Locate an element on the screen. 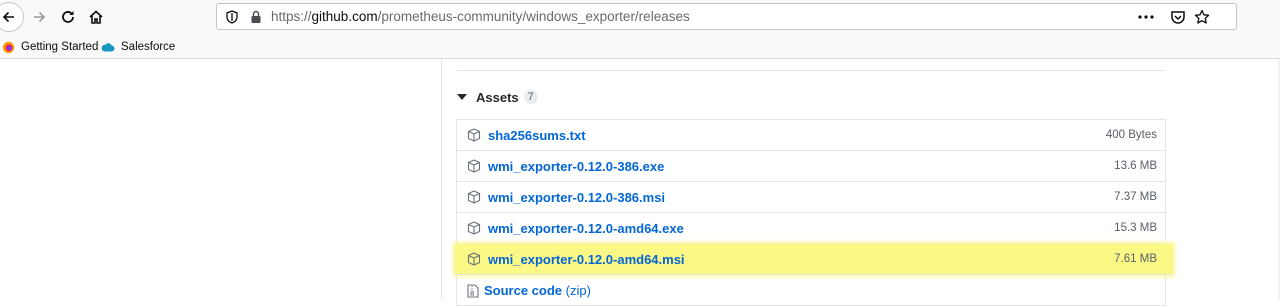  home-icon is located at coordinates (96, 17).